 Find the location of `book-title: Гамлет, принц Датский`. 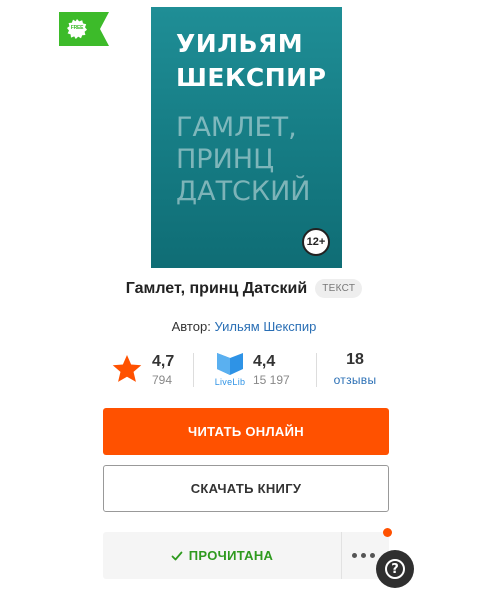

book-title: Гамлет, принц Датский is located at coordinates (216, 288).